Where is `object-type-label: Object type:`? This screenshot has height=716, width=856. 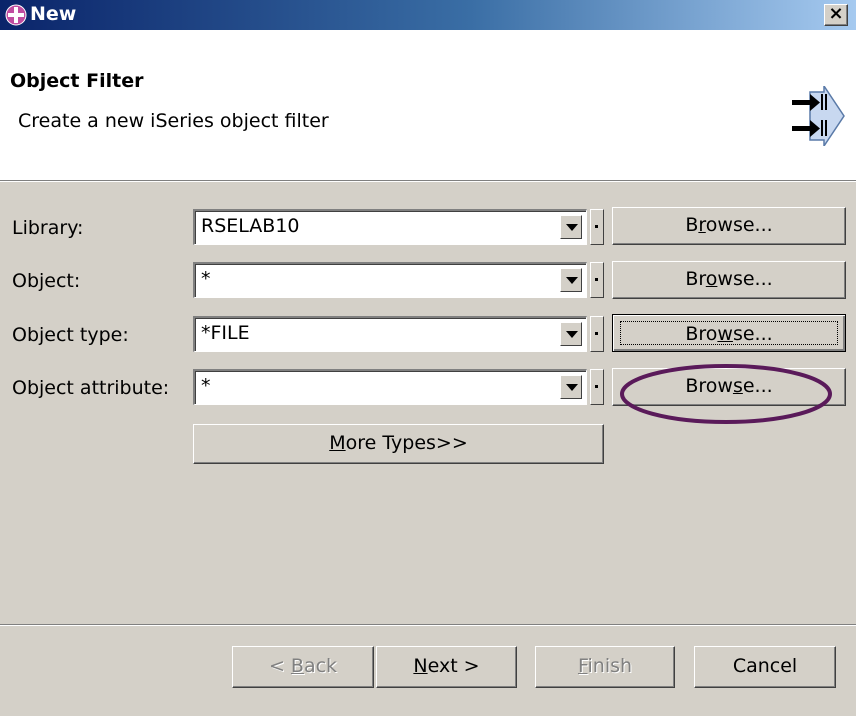
object-type-label: Object type: is located at coordinates (70, 335).